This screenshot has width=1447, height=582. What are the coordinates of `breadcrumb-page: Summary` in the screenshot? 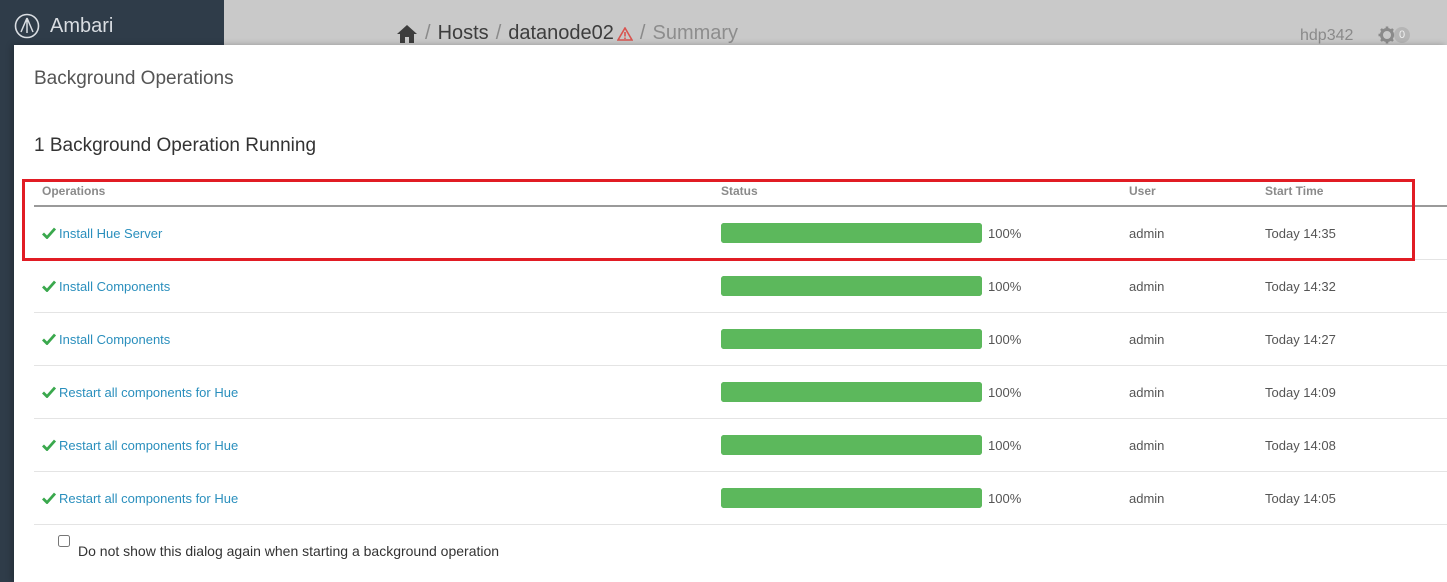 It's located at (695, 33).